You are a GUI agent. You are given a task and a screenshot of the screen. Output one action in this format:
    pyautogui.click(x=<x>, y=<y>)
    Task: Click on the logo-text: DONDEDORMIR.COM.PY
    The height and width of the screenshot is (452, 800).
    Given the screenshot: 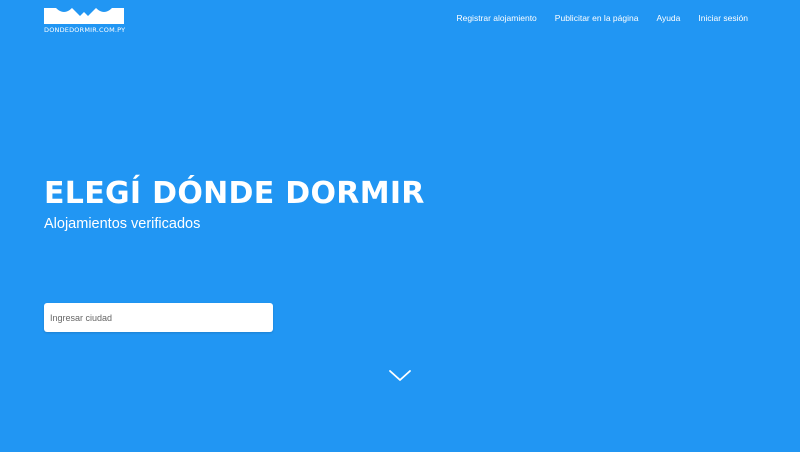 What is the action you would take?
    pyautogui.click(x=85, y=30)
    